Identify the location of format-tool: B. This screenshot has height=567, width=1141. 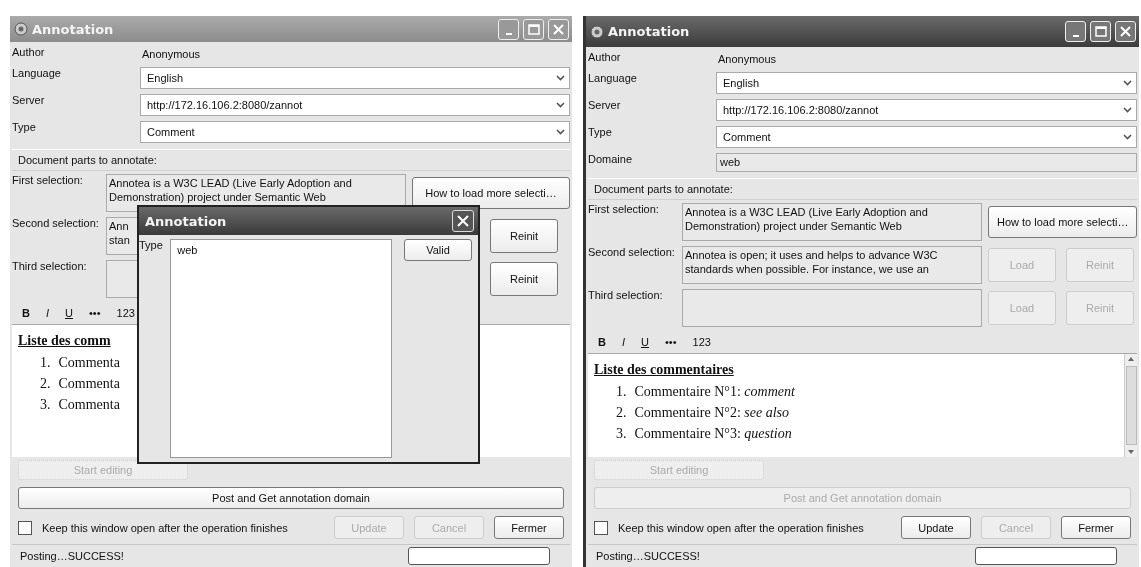
(602, 342).